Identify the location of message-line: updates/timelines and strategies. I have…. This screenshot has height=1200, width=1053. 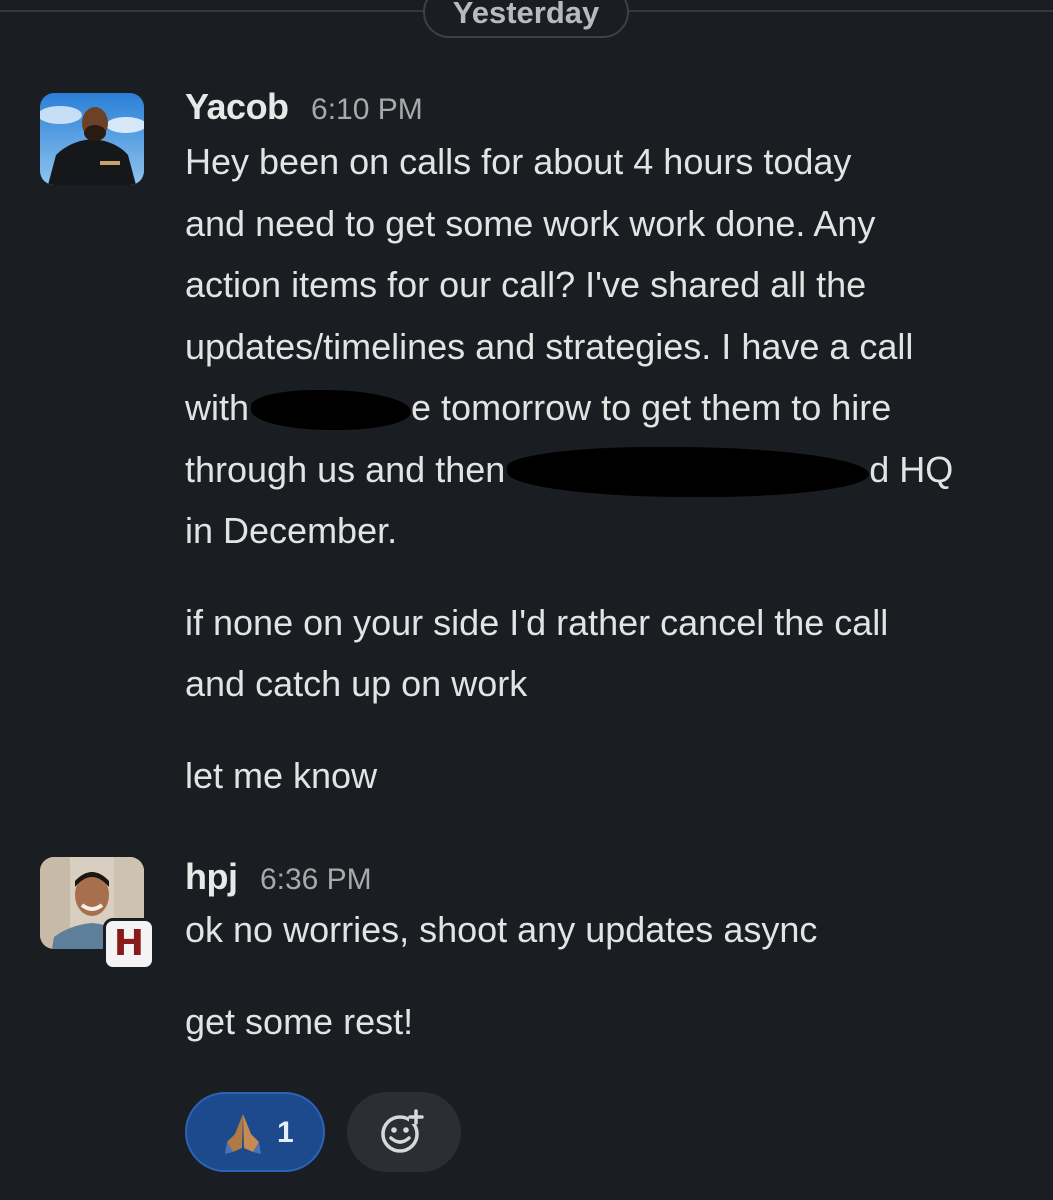
(549, 346).